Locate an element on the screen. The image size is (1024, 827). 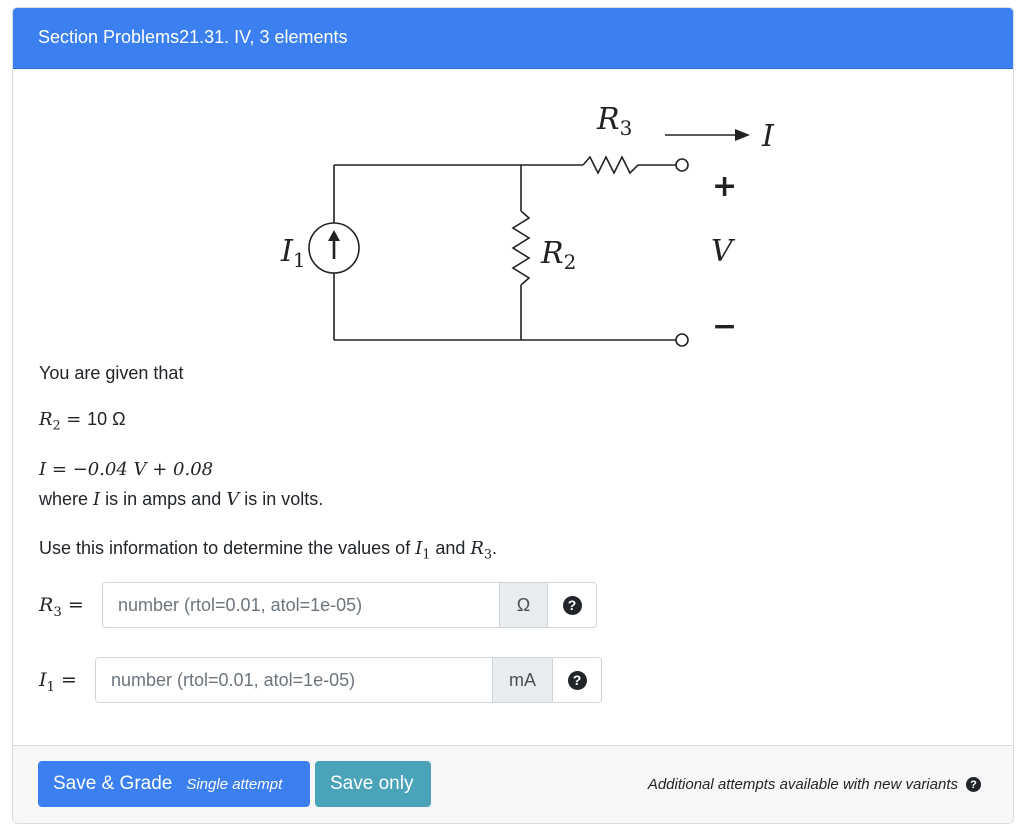
i1-input is located at coordinates (294, 680).